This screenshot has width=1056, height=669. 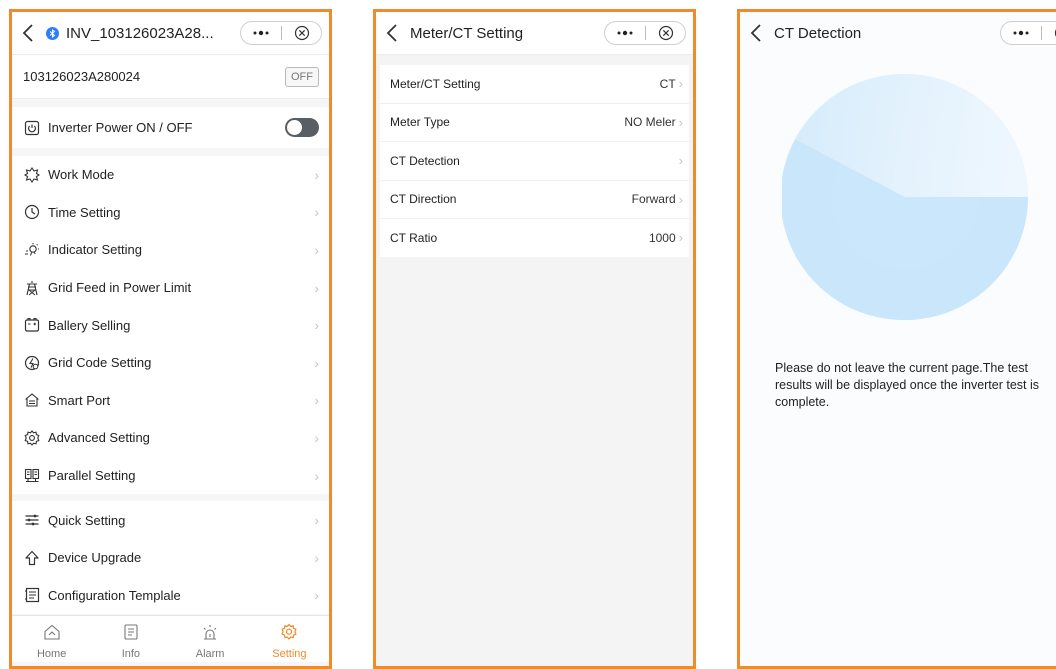 What do you see at coordinates (170, 438) in the screenshot?
I see `menu-item-advanced-setting: Advanced Setting ›` at bounding box center [170, 438].